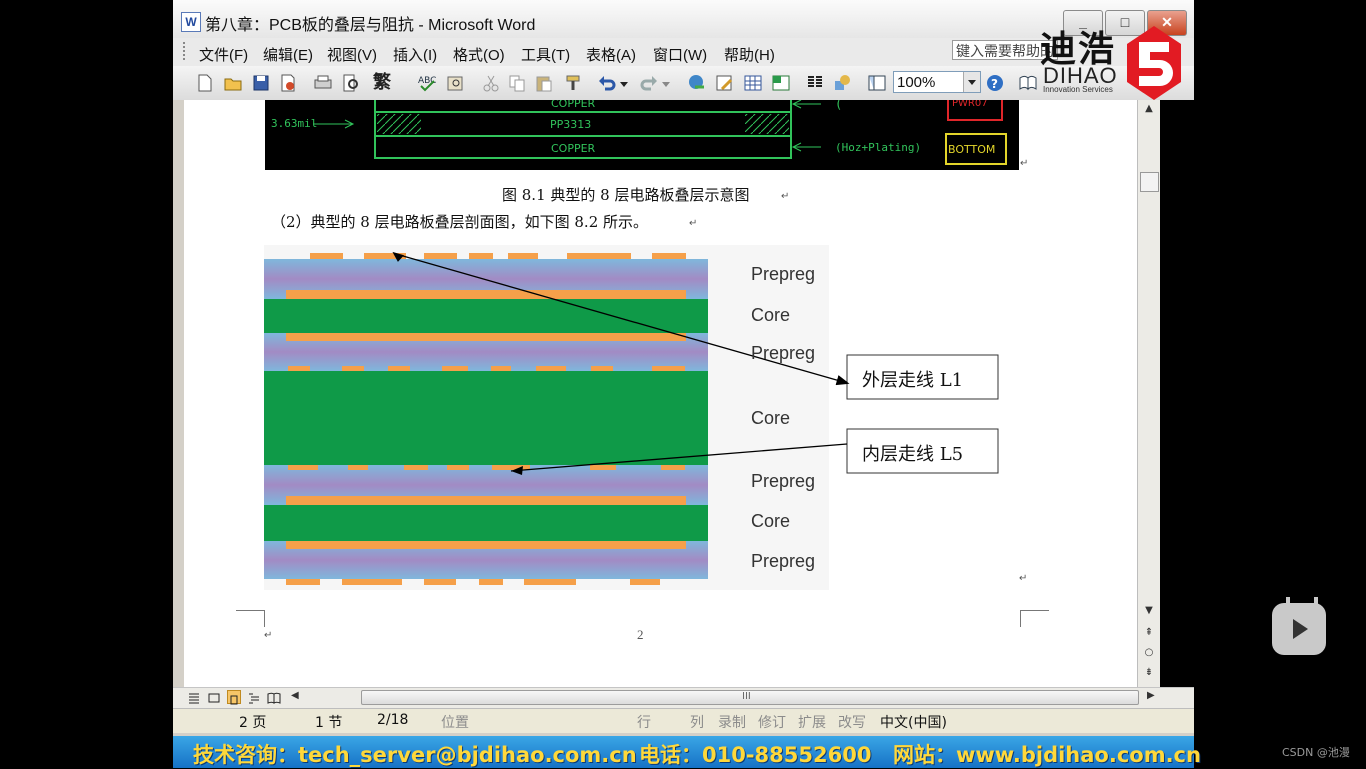  What do you see at coordinates (329, 723) in the screenshot?
I see `status-section: 1 节` at bounding box center [329, 723].